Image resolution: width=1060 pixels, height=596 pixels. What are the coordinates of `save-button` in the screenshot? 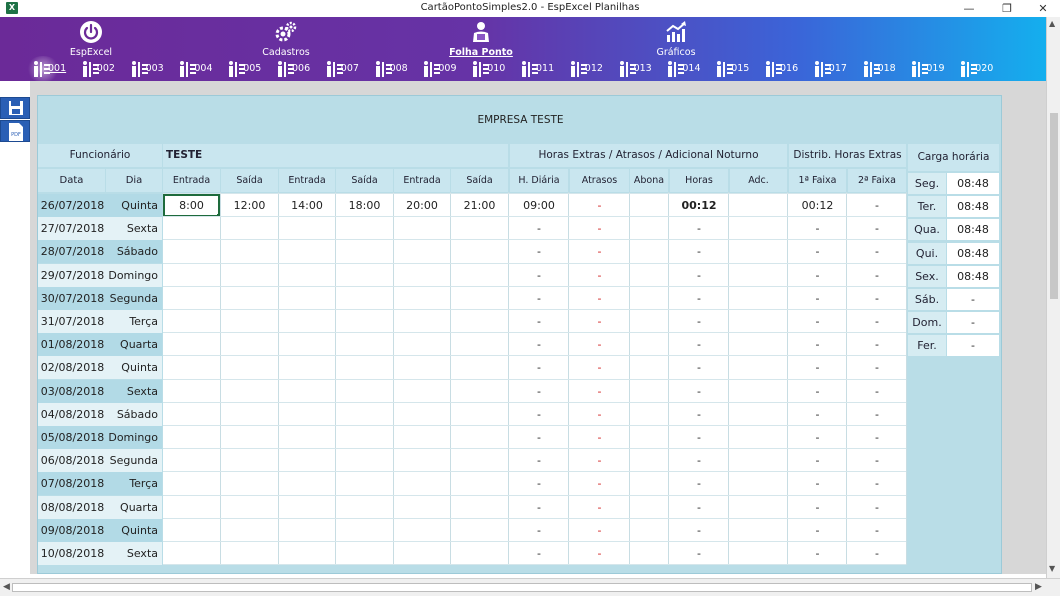 It's located at (15, 108).